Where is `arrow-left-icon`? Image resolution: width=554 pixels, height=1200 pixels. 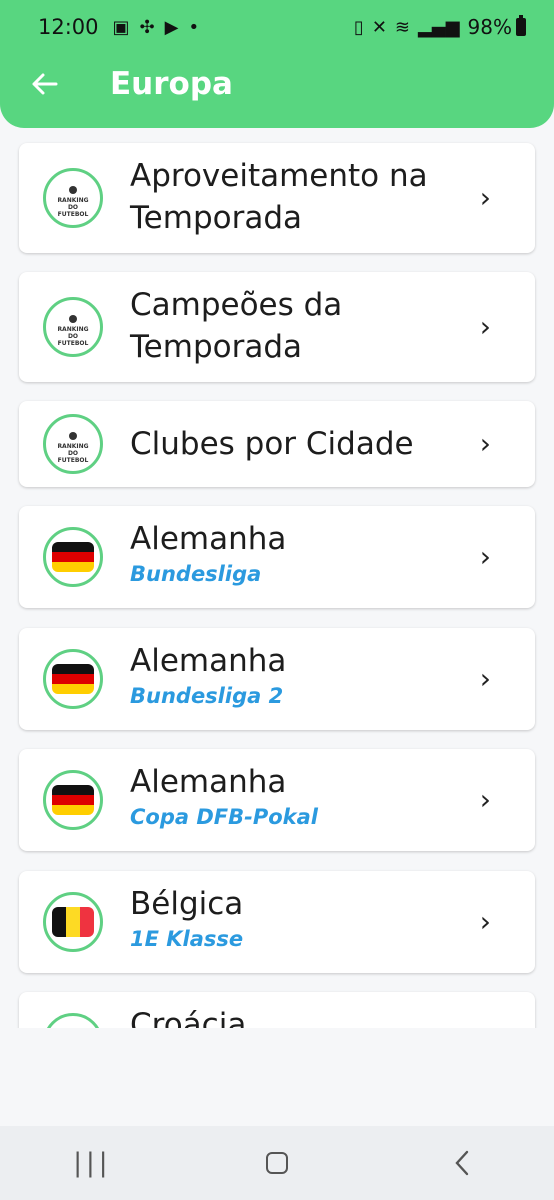
arrow-left-icon is located at coordinates (45, 84).